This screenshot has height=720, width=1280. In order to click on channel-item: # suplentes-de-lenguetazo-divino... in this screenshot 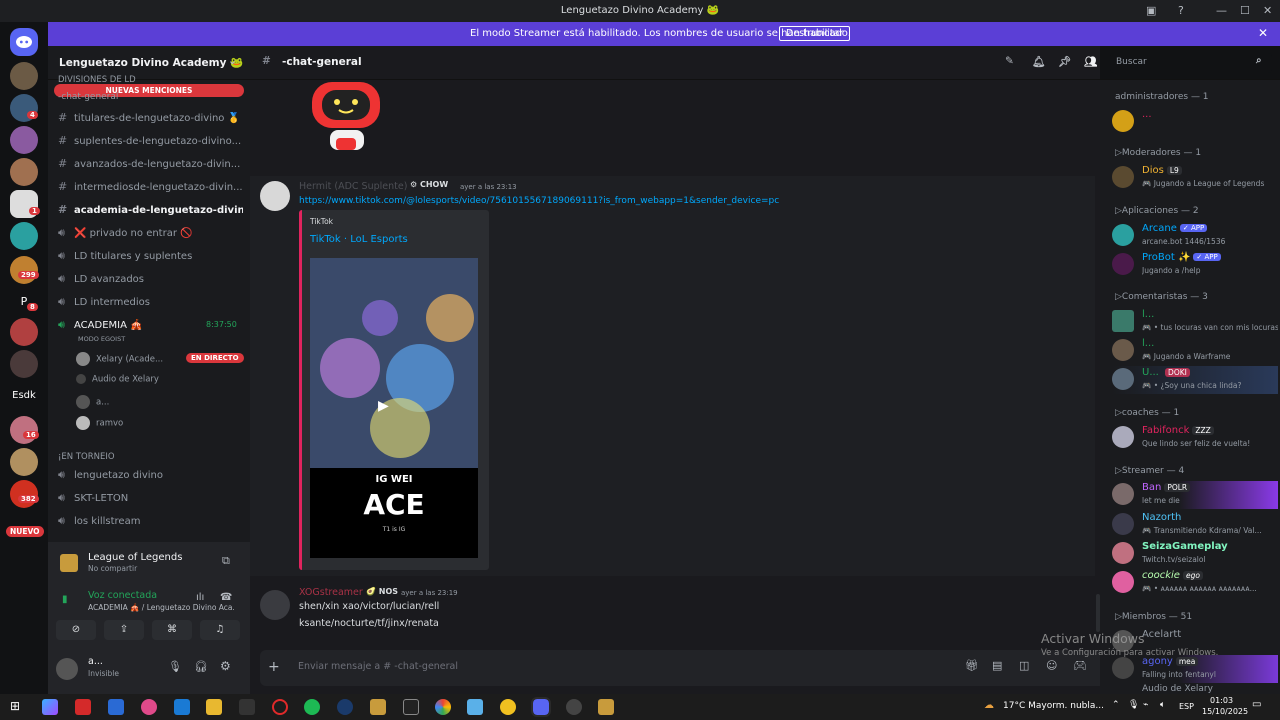, I will do `click(150, 144)`.